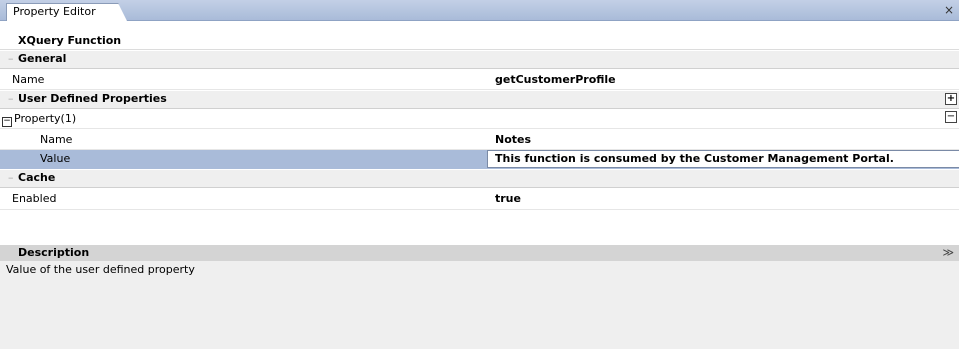  What do you see at coordinates (479, 79) in the screenshot?
I see `property-row-name: Name getCustomerProfile` at bounding box center [479, 79].